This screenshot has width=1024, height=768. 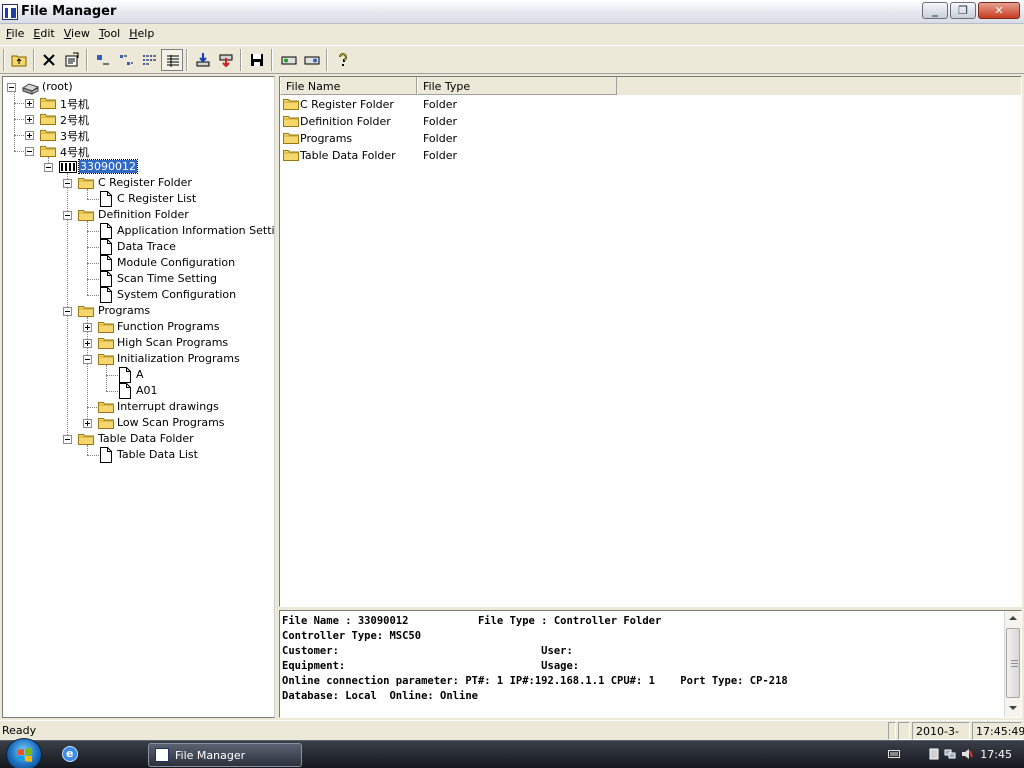 I want to click on minimize-button: _, so click(x=935, y=10).